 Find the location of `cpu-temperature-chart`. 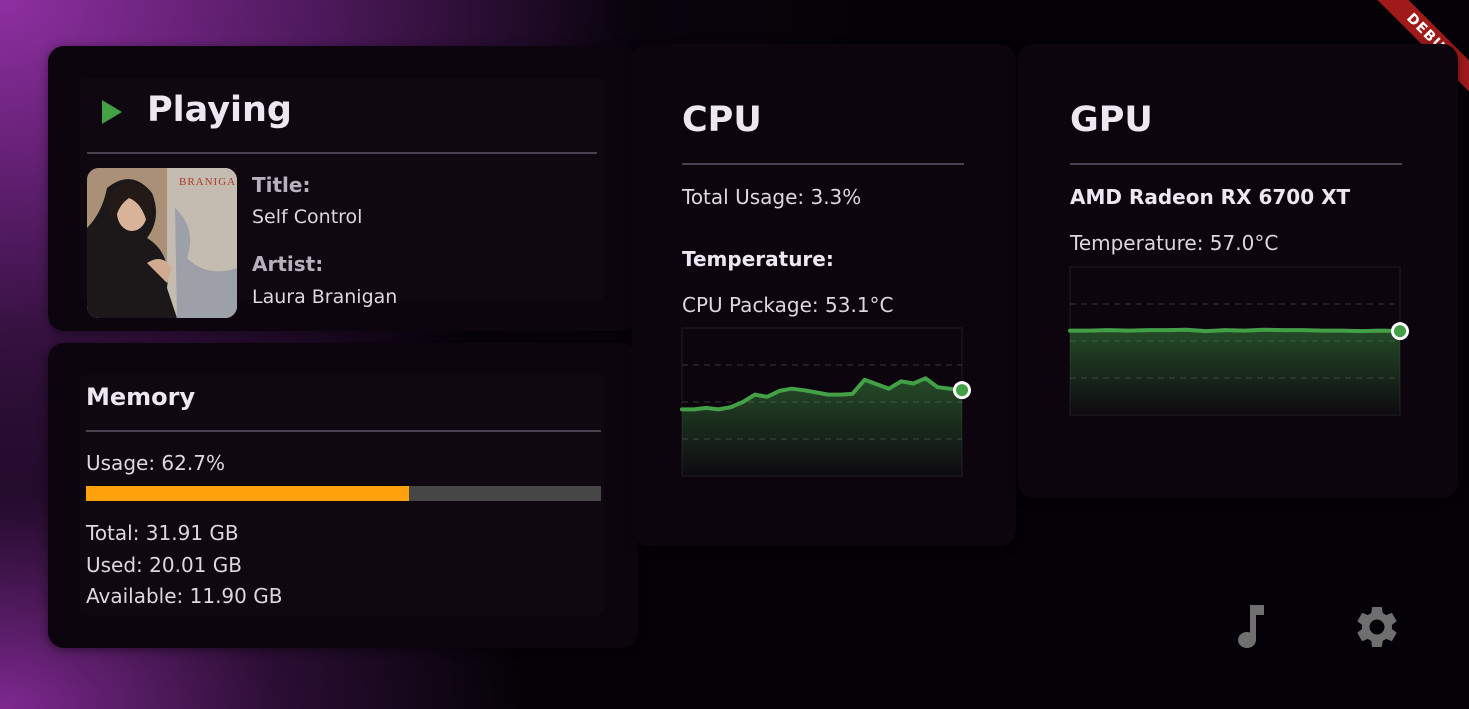

cpu-temperature-chart is located at coordinates (825, 402).